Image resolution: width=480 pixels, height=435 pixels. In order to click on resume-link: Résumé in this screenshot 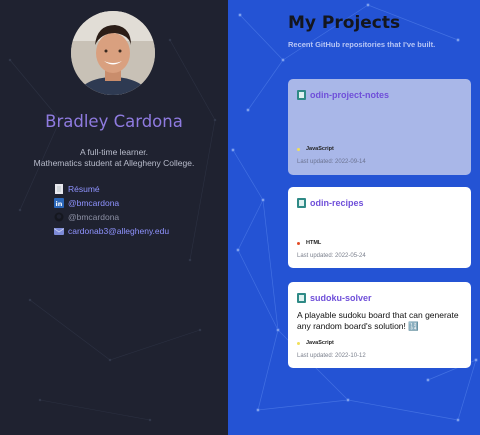, I will do `click(111, 189)`.